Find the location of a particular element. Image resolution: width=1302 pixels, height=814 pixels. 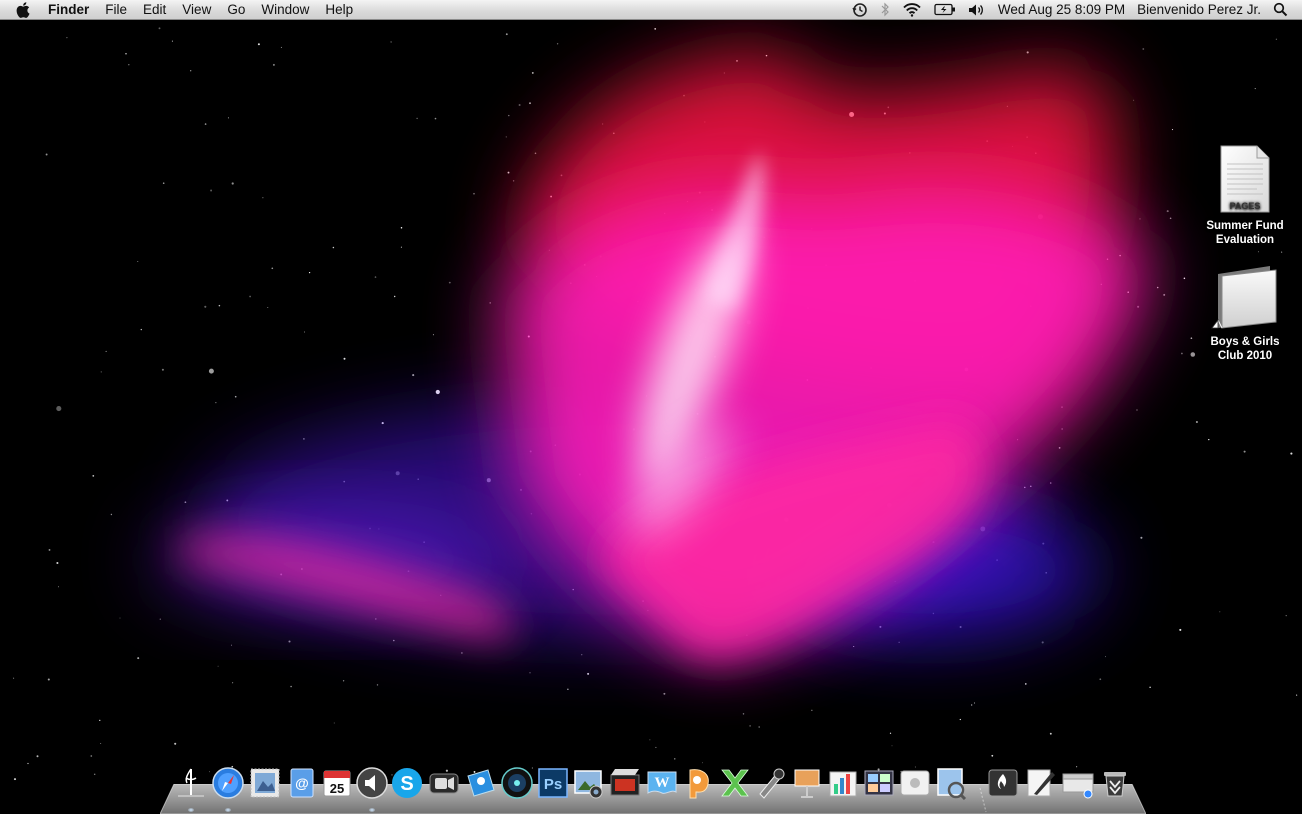

skype-icon: S is located at coordinates (407, 783).